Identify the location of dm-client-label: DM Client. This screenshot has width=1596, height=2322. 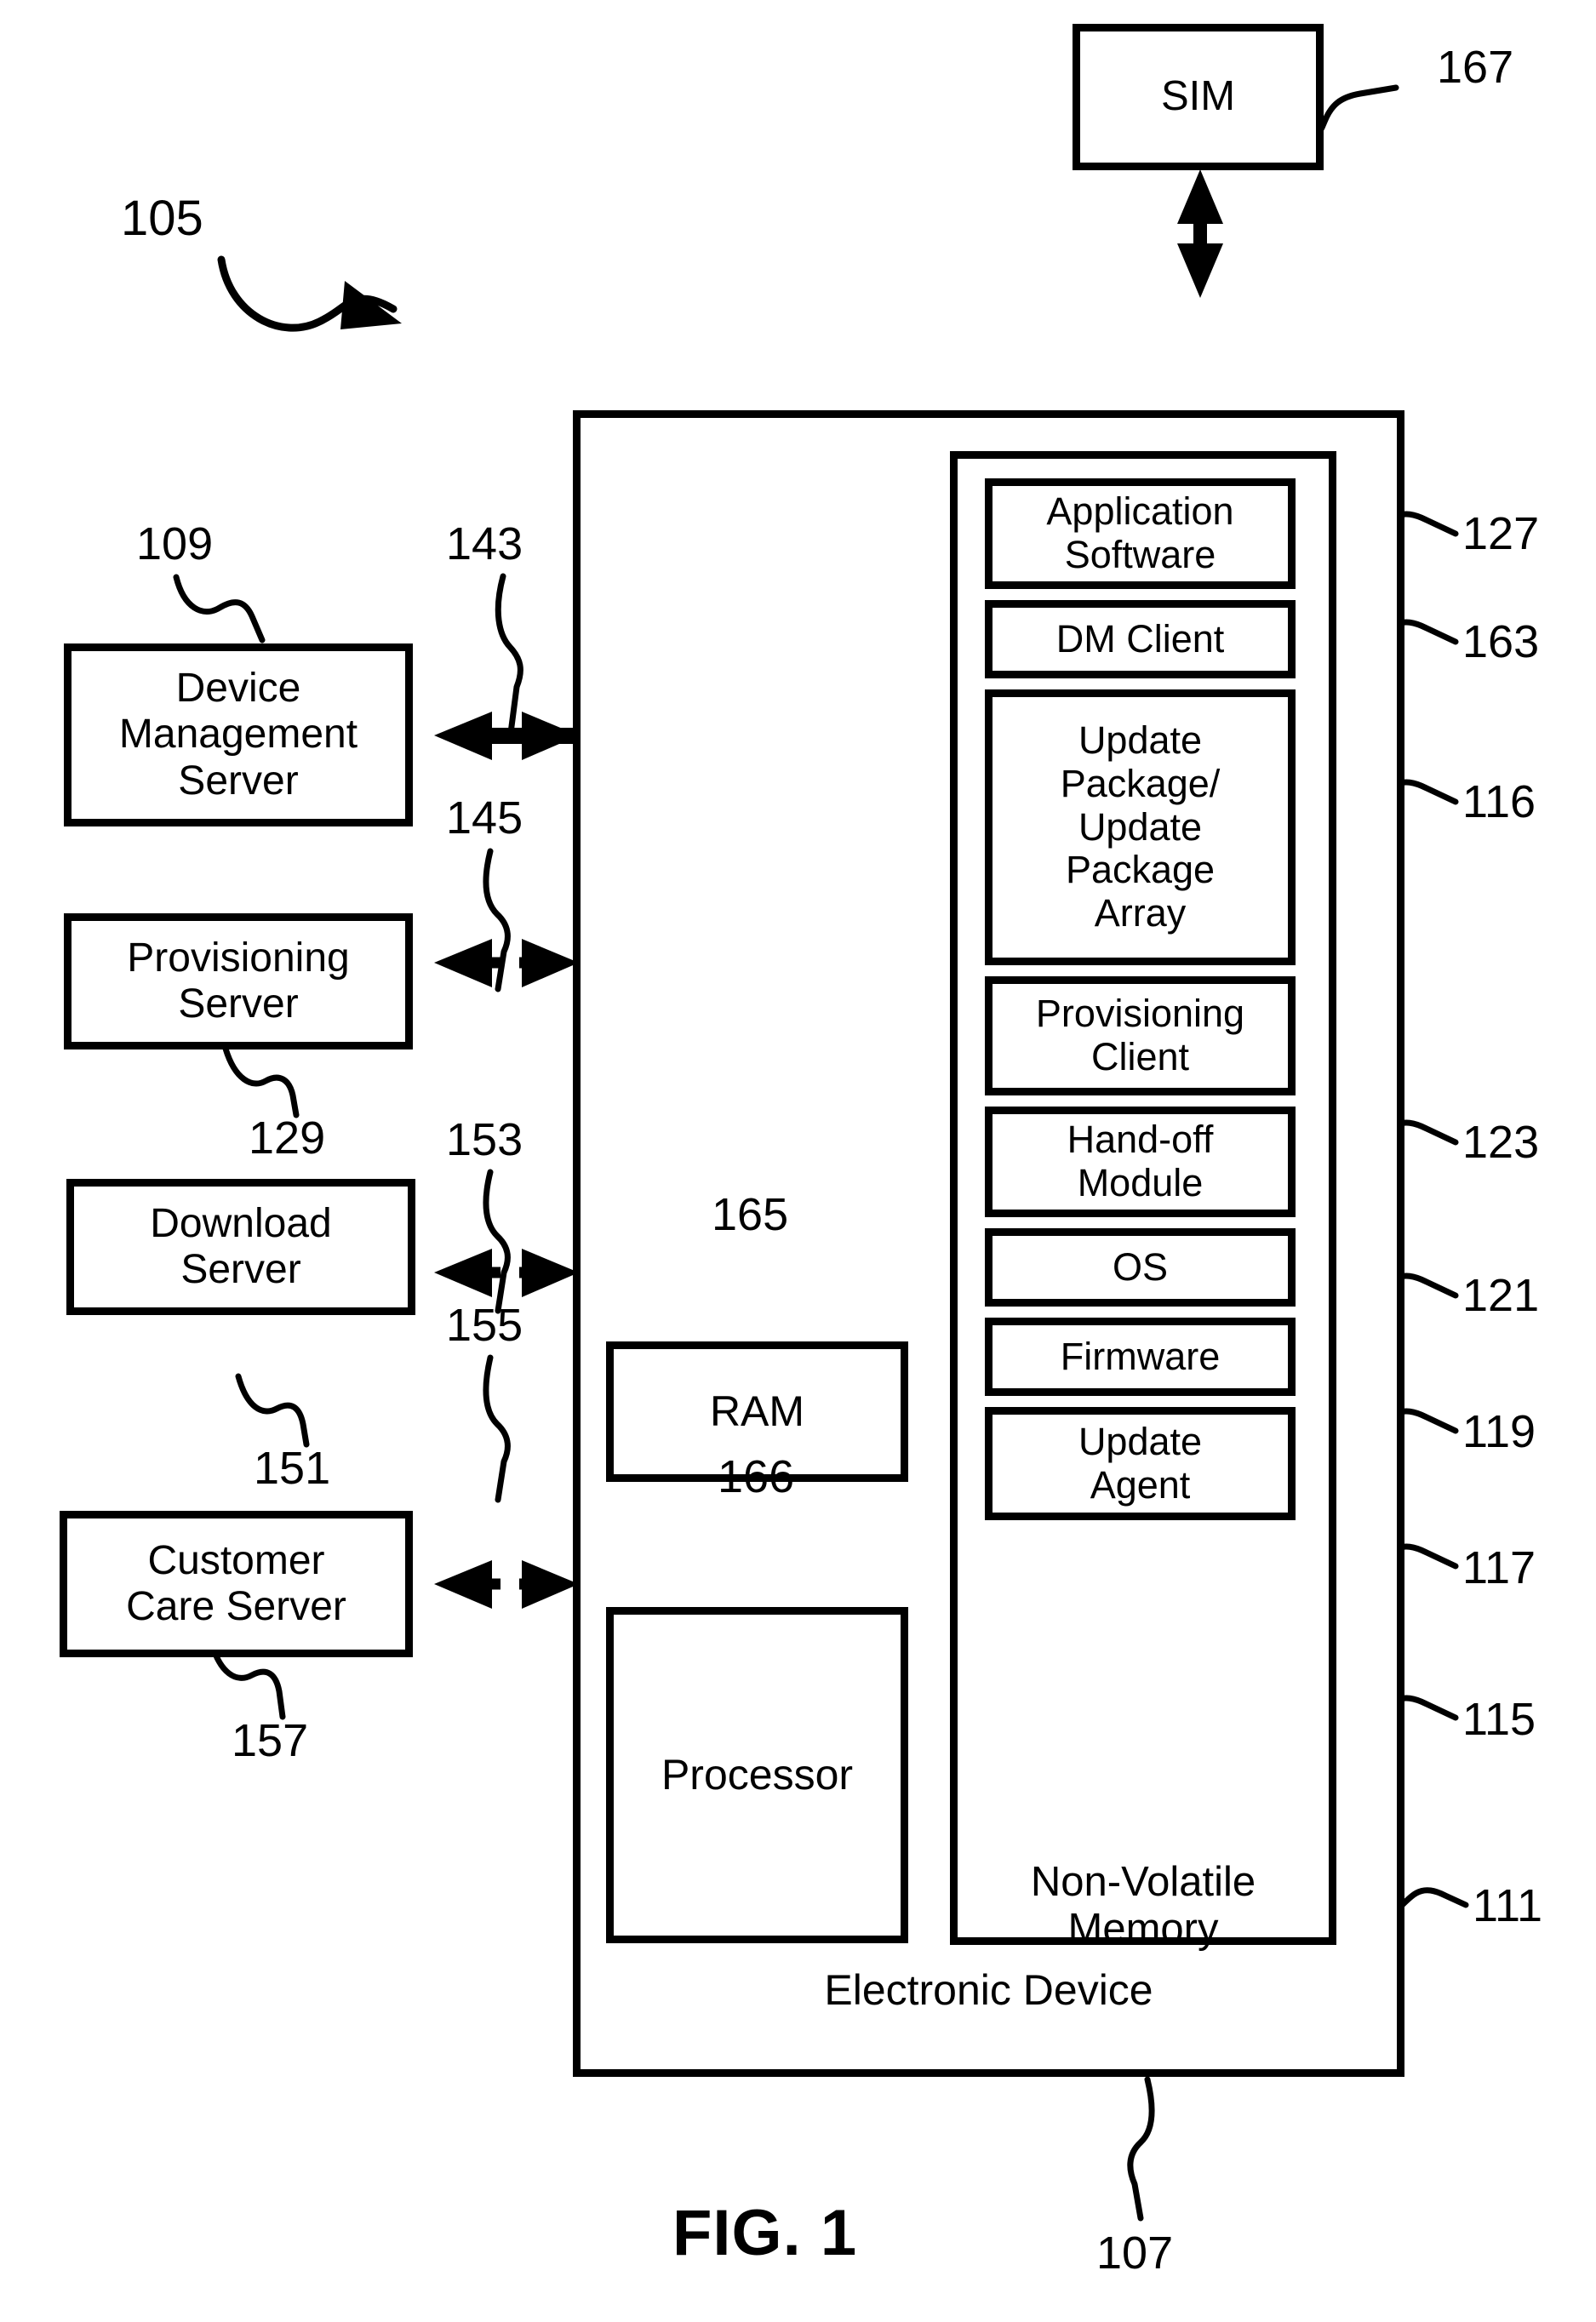
(1140, 638).